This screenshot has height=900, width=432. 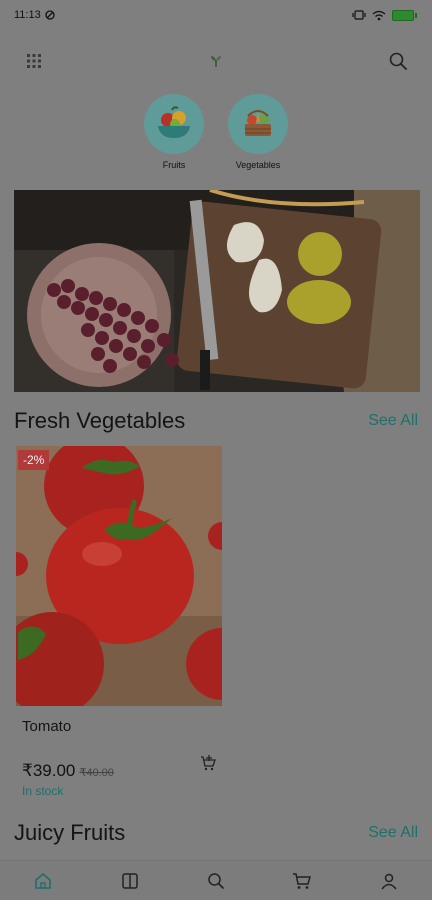 I want to click on app-header, so click(x=216, y=61).